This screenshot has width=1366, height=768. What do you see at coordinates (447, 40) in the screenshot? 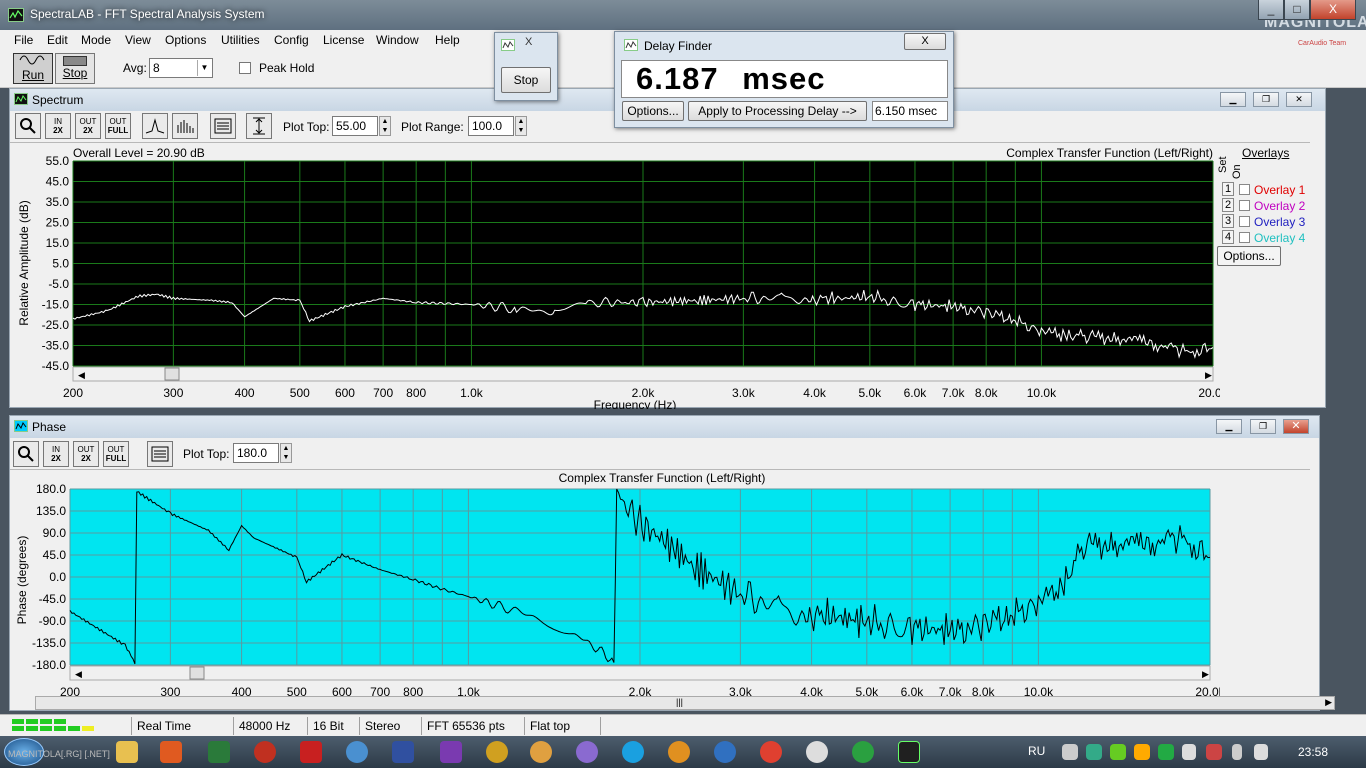
I see `menu-help: Help` at bounding box center [447, 40].